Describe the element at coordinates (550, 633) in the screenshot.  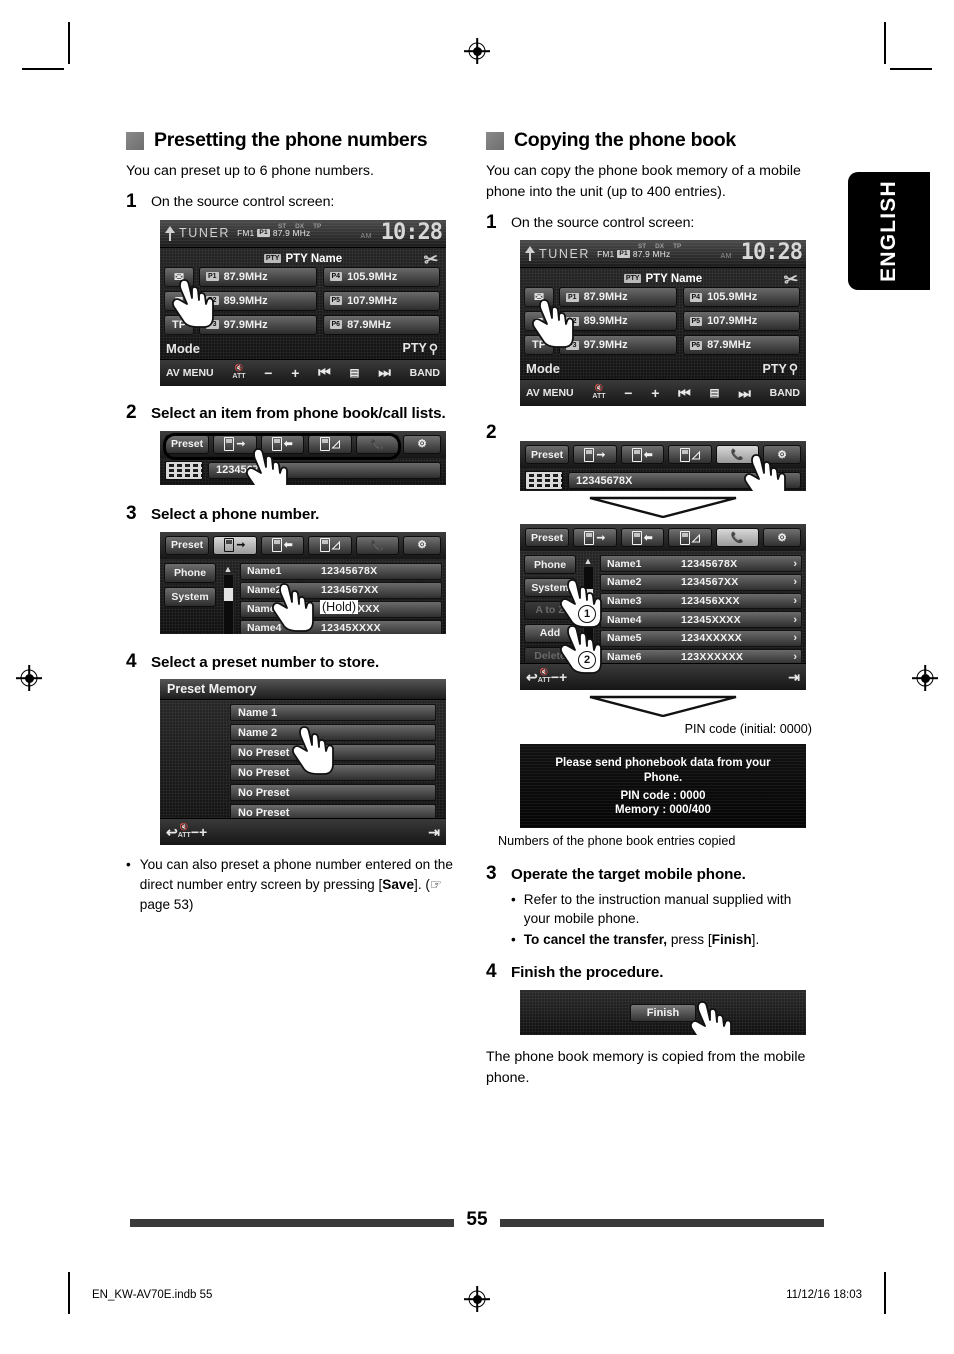
I see `add-nav-button: Add` at that location.